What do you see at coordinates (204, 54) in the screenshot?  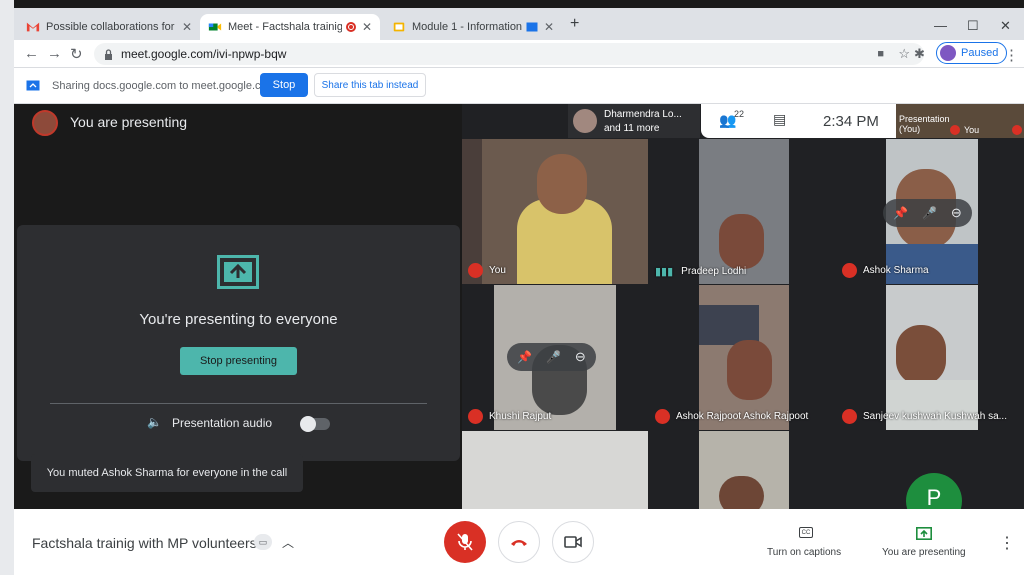 I see `url-text: meet.google.com/ivi-npwp-bqw` at bounding box center [204, 54].